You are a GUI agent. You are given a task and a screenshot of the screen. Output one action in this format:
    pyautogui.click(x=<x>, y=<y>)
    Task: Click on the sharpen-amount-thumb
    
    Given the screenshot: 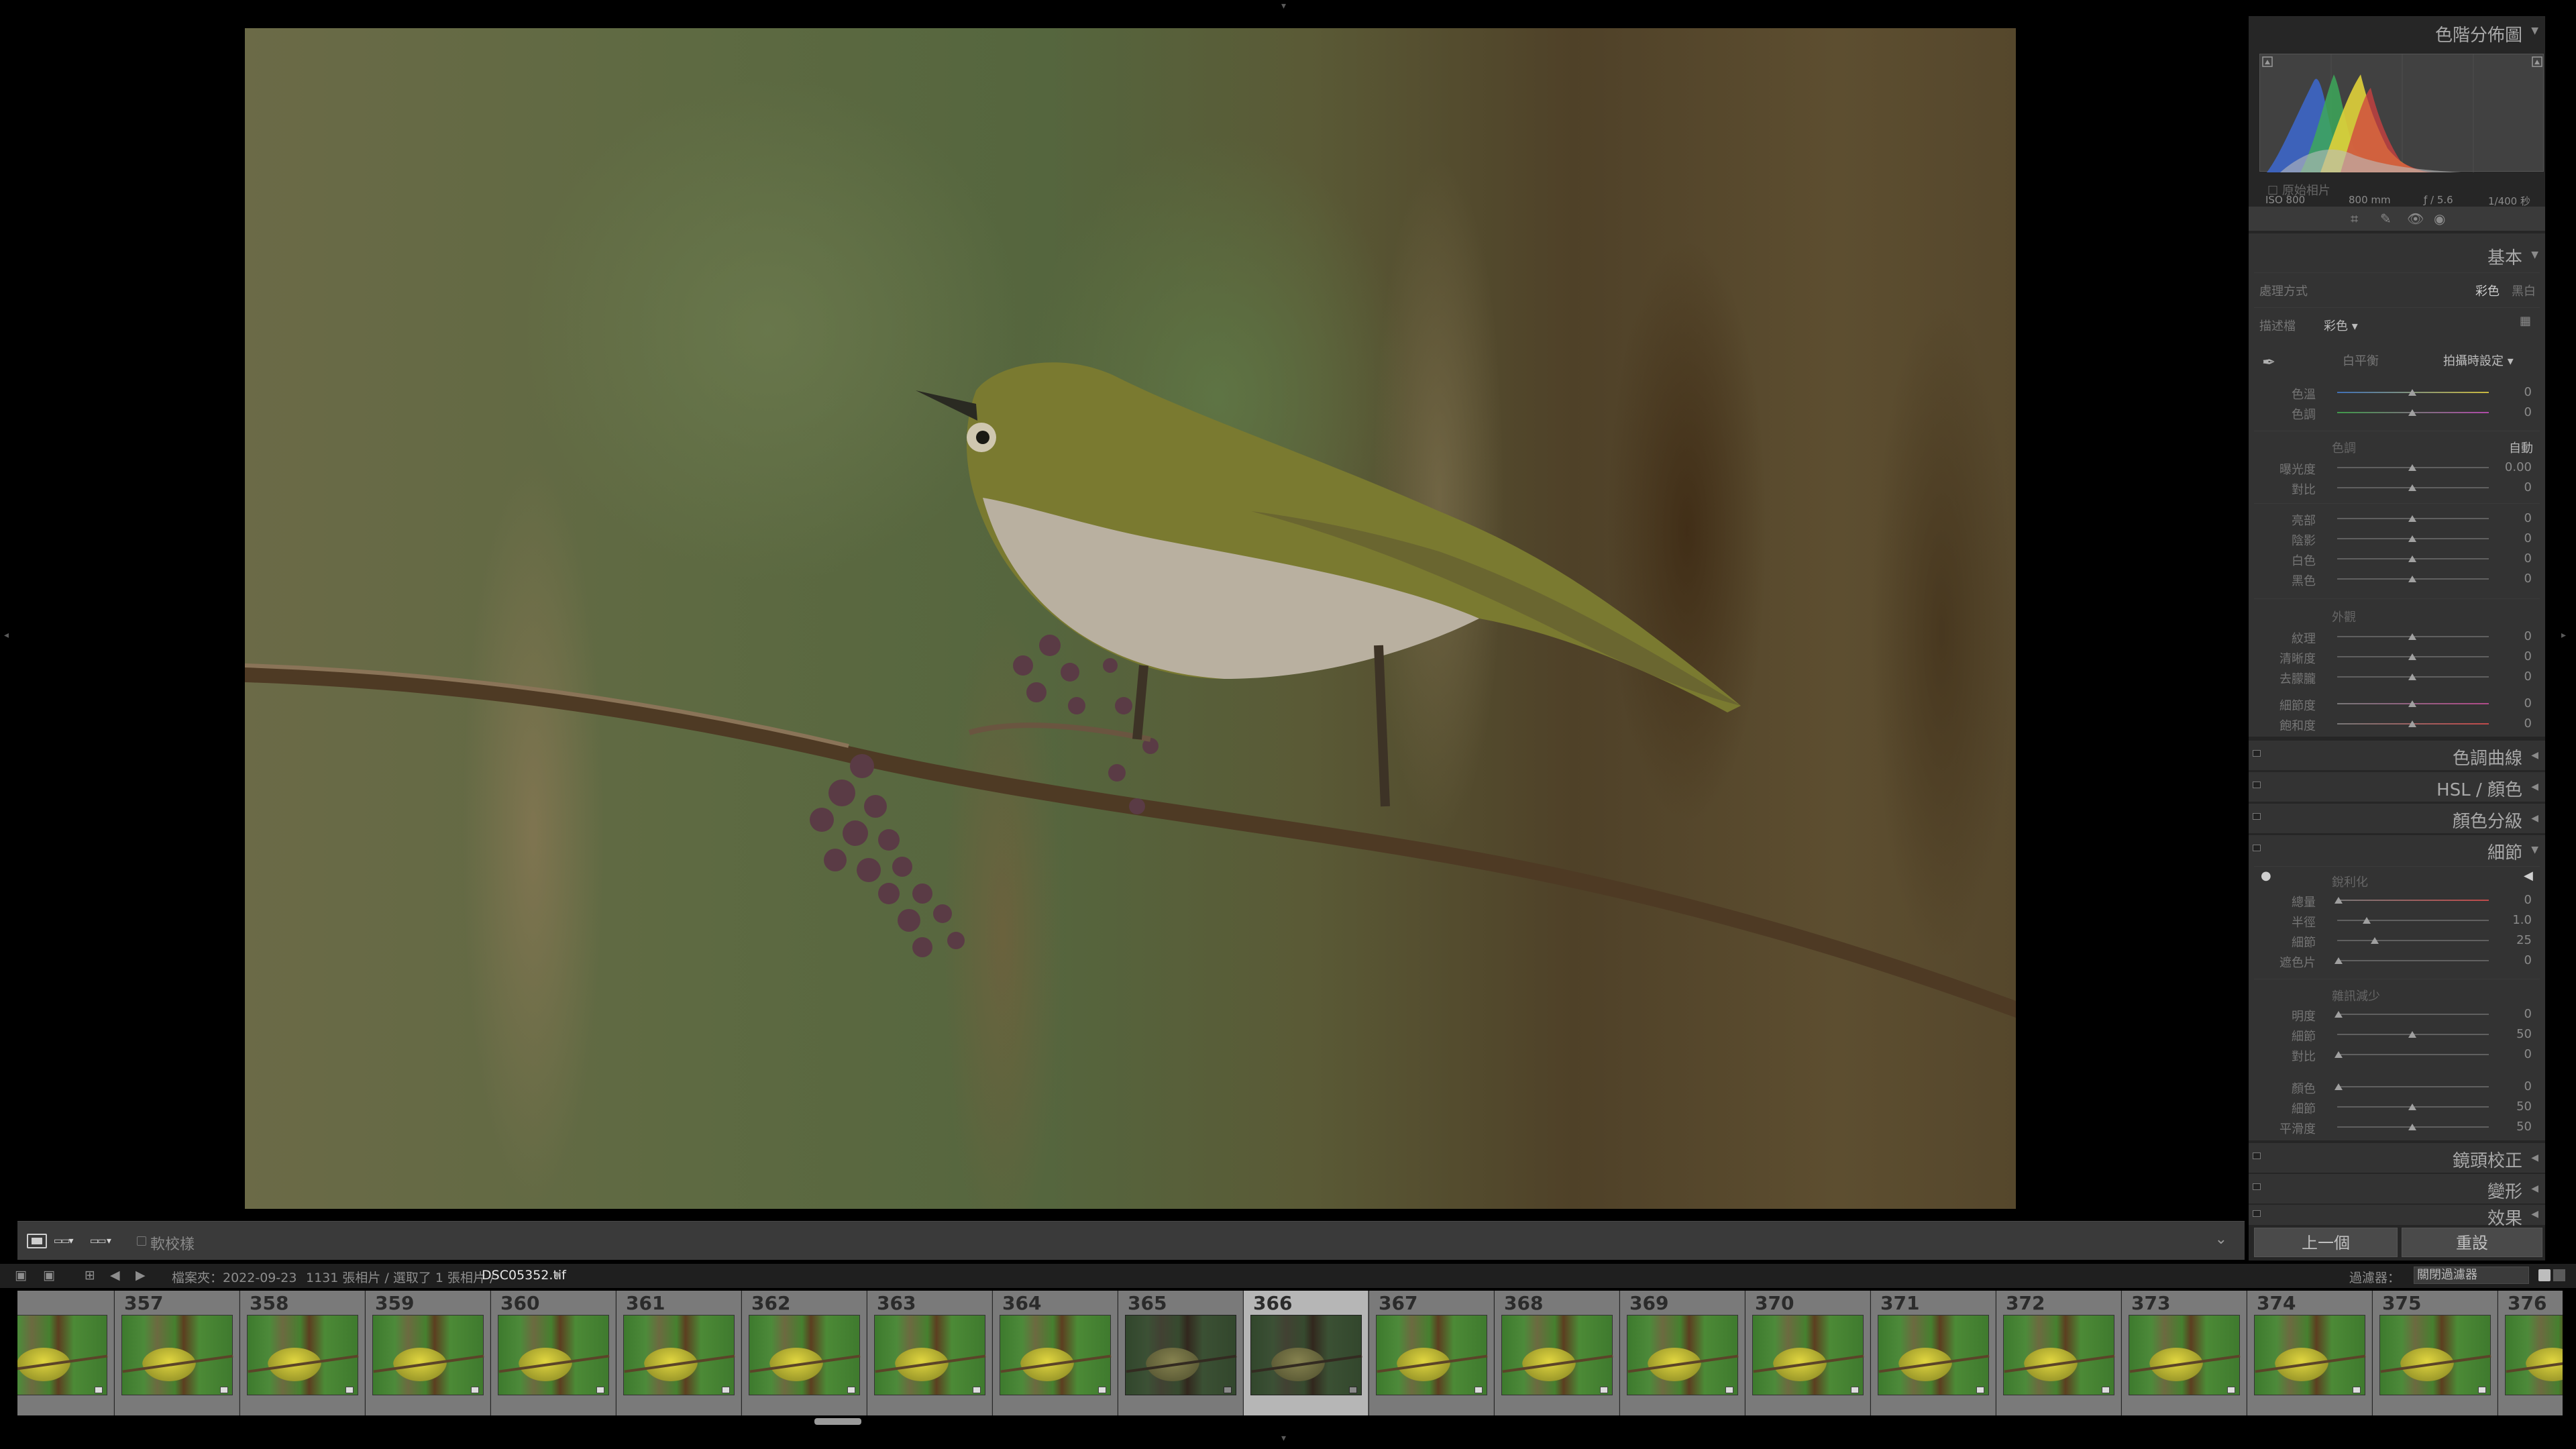 What is the action you would take?
    pyautogui.click(x=2338, y=900)
    